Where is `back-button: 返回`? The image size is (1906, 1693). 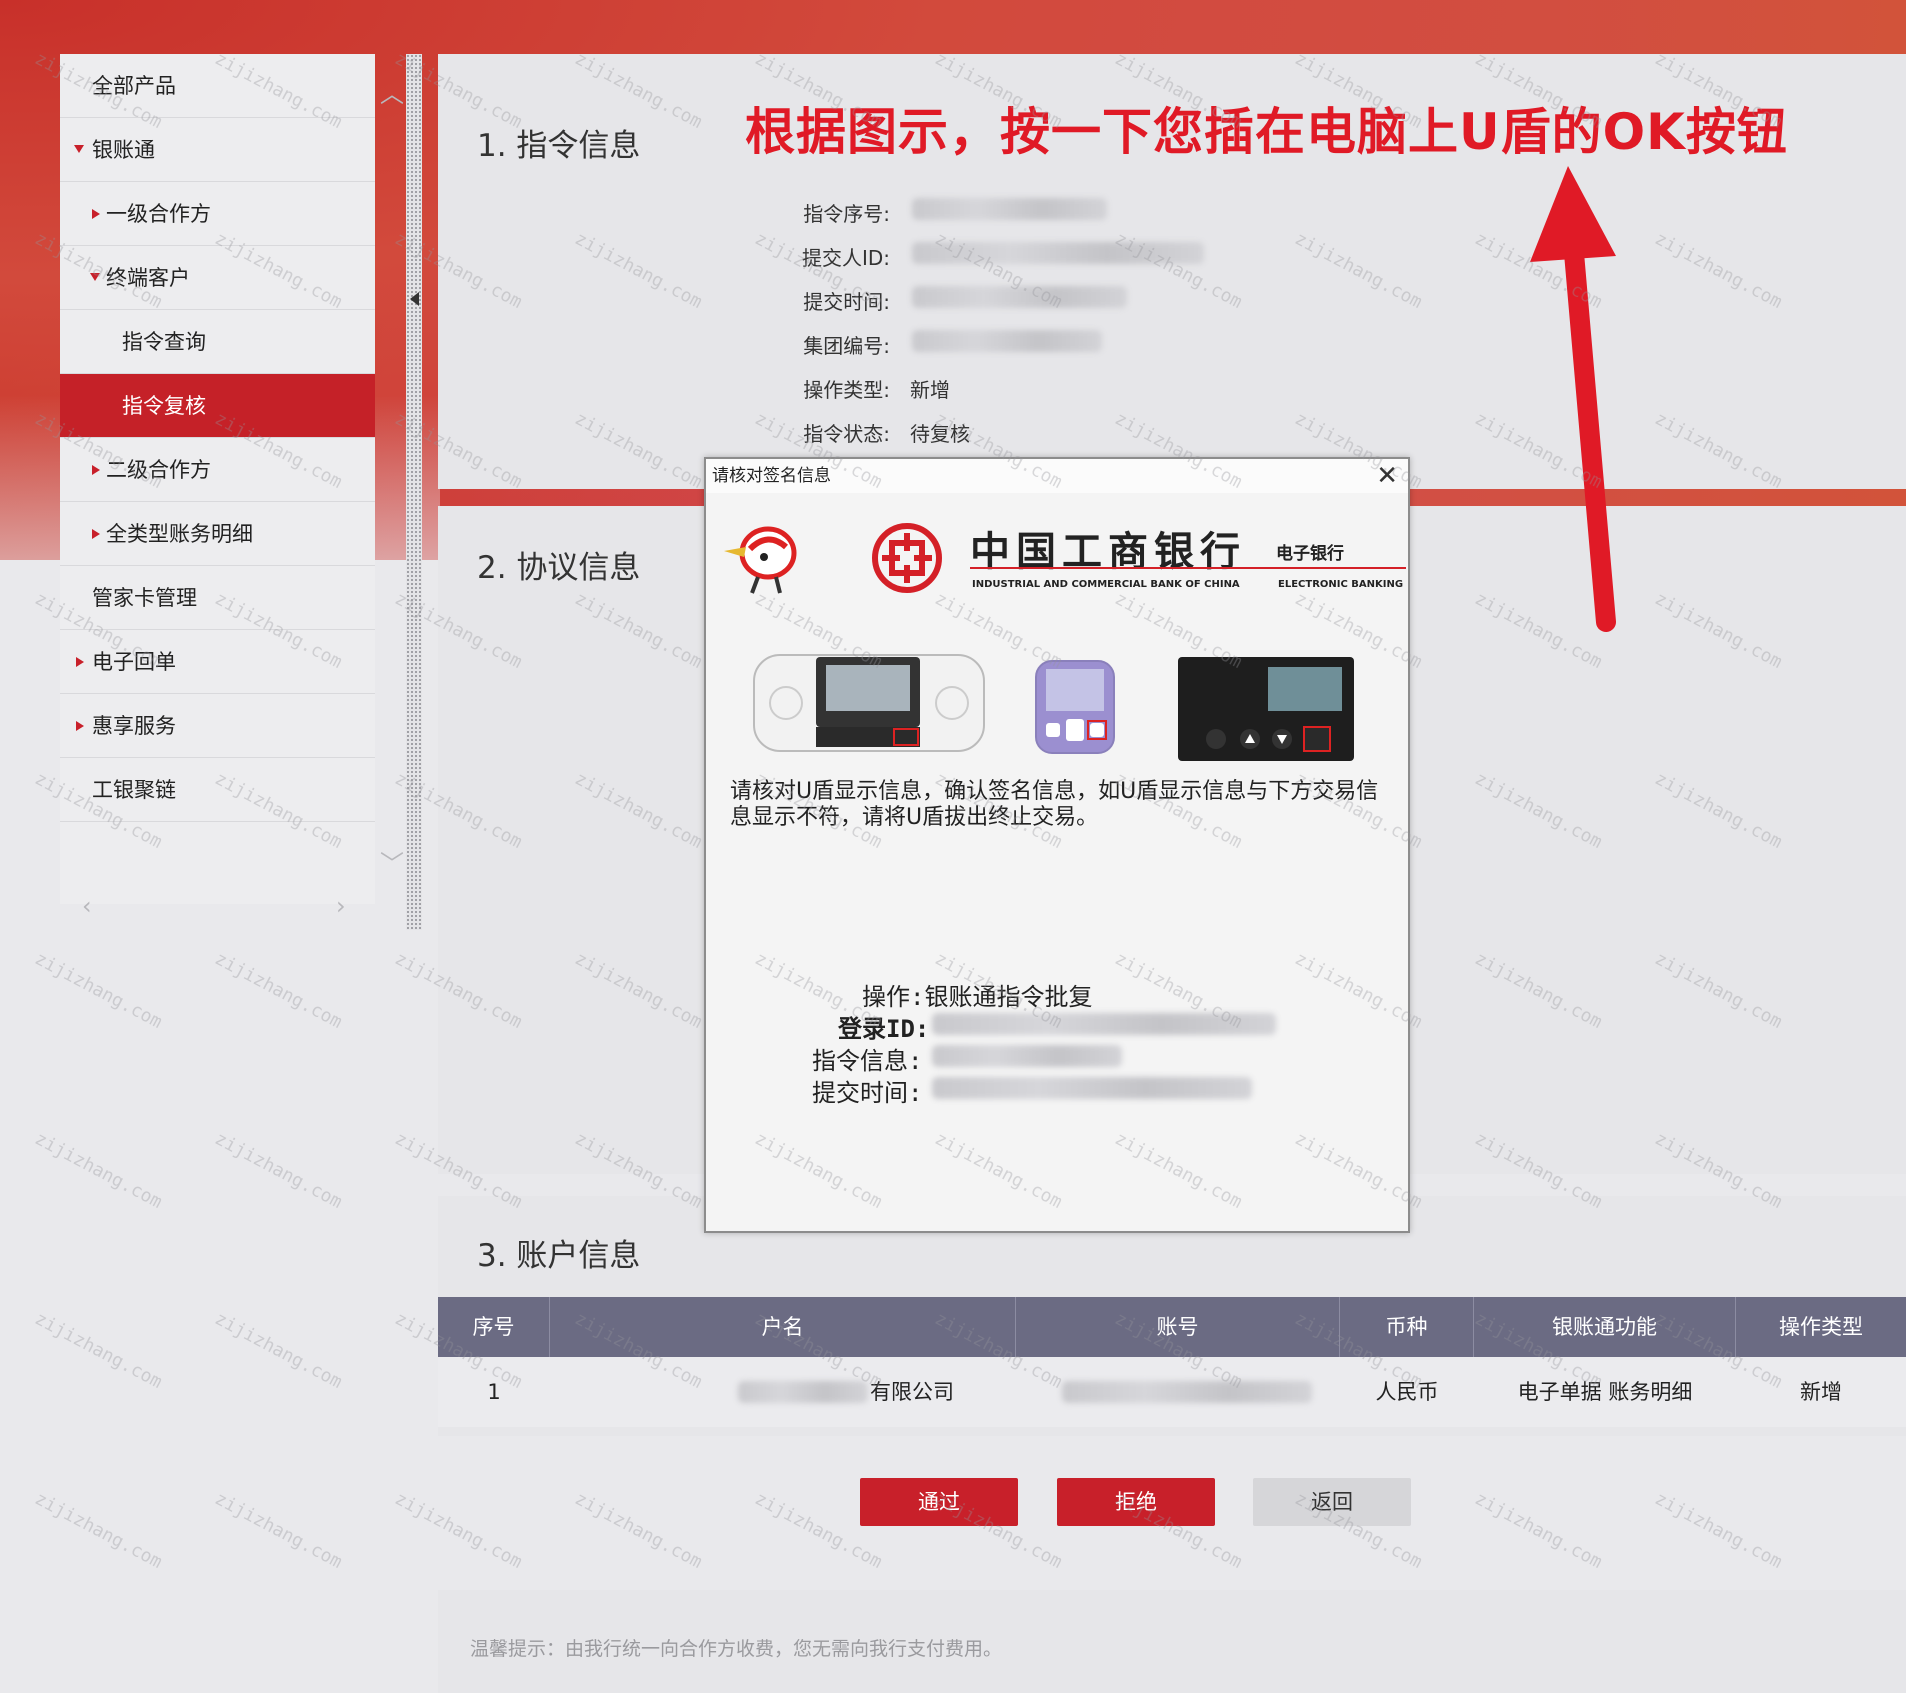 back-button: 返回 is located at coordinates (1332, 1502).